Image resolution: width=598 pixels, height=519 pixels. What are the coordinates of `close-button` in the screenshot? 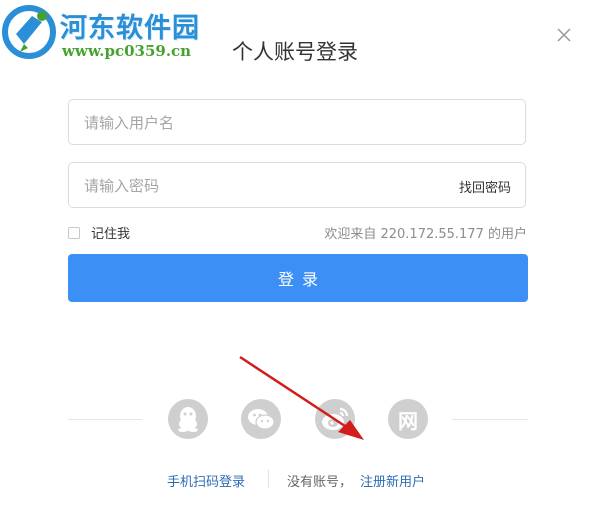 It's located at (564, 35).